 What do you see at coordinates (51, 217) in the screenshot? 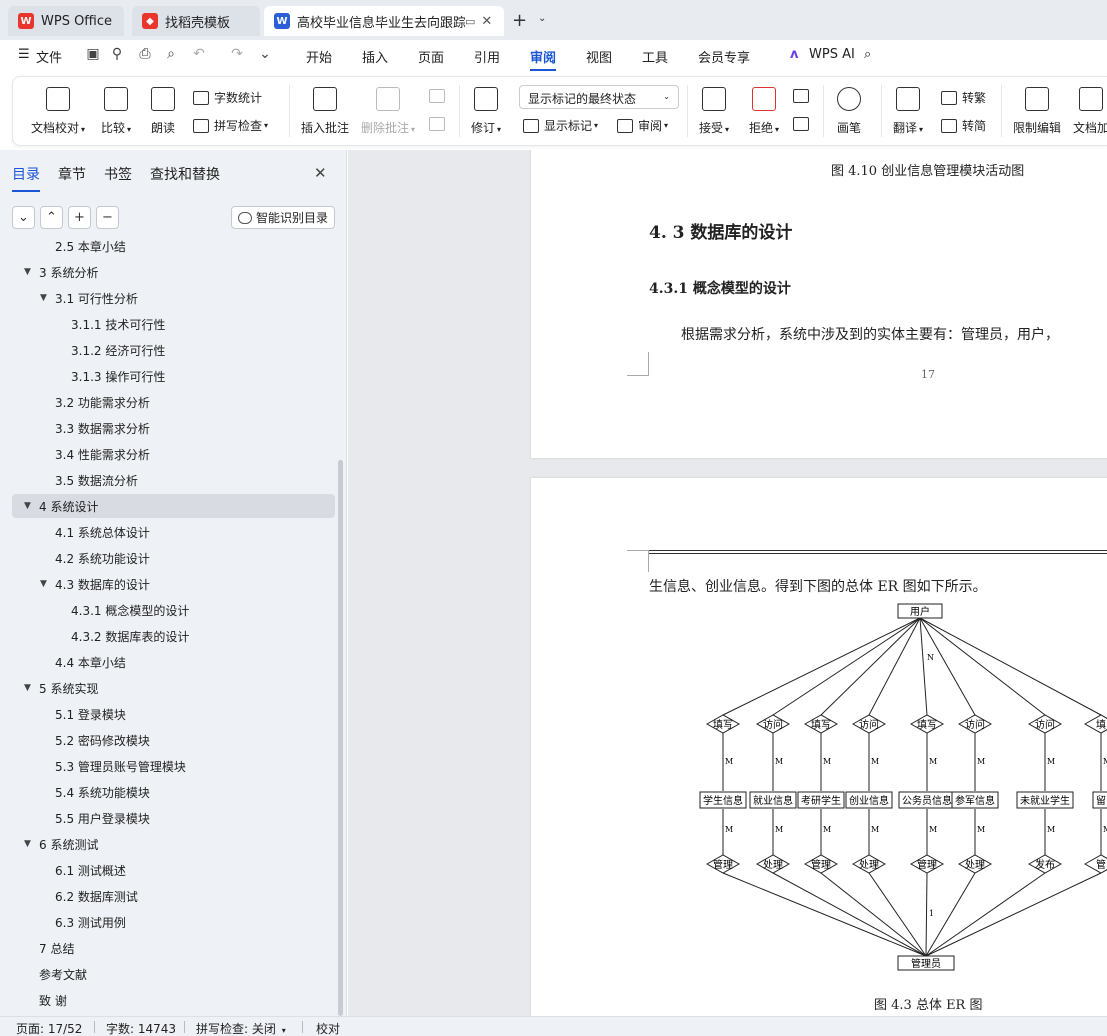
I see `collapse-up-button: ⌃` at bounding box center [51, 217].